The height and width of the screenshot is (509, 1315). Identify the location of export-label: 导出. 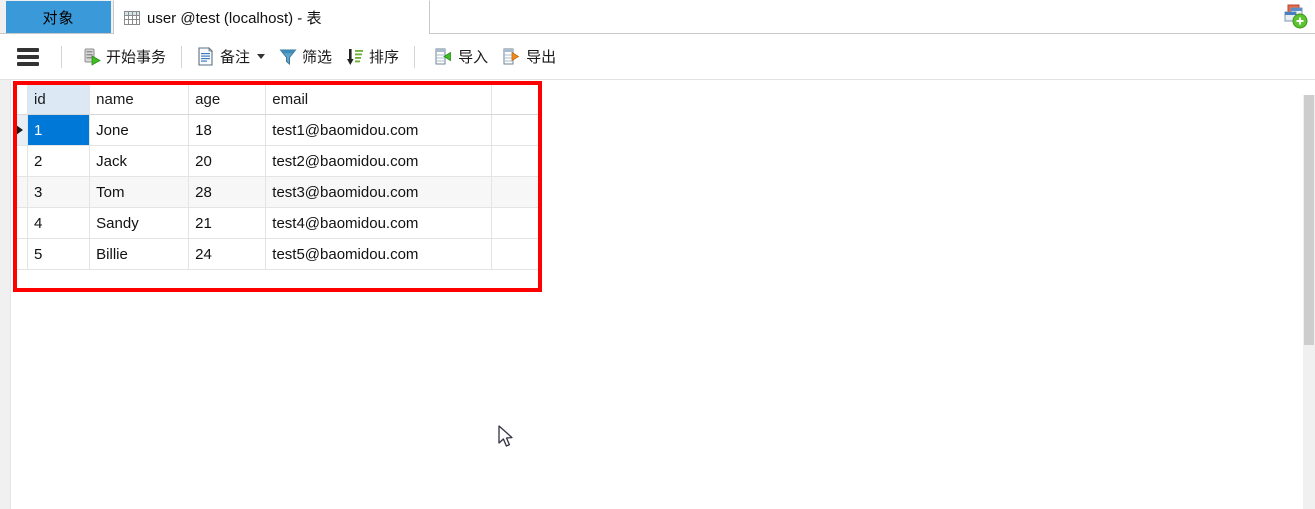
(541, 57).